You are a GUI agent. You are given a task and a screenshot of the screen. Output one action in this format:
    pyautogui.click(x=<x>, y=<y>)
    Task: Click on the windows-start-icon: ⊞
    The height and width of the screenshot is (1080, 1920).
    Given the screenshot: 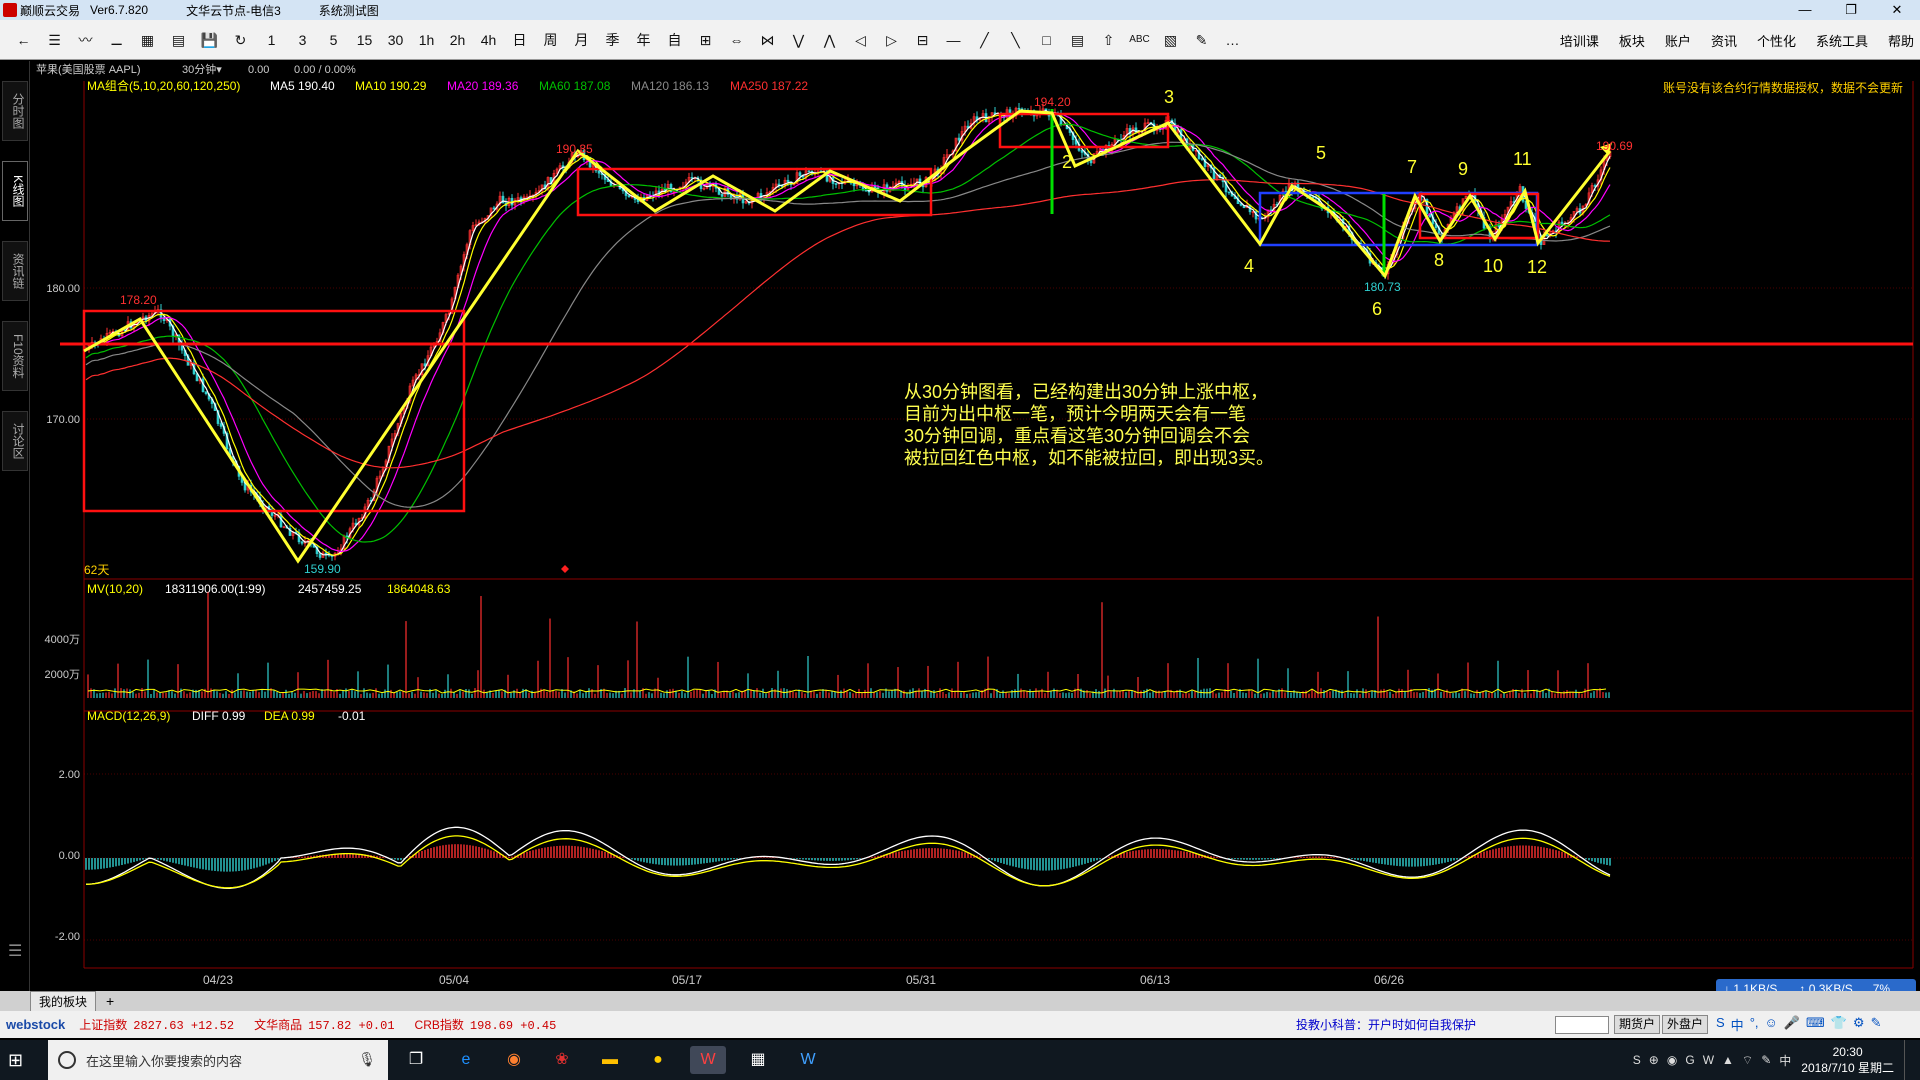 What is the action you would take?
    pyautogui.click(x=15, y=1060)
    